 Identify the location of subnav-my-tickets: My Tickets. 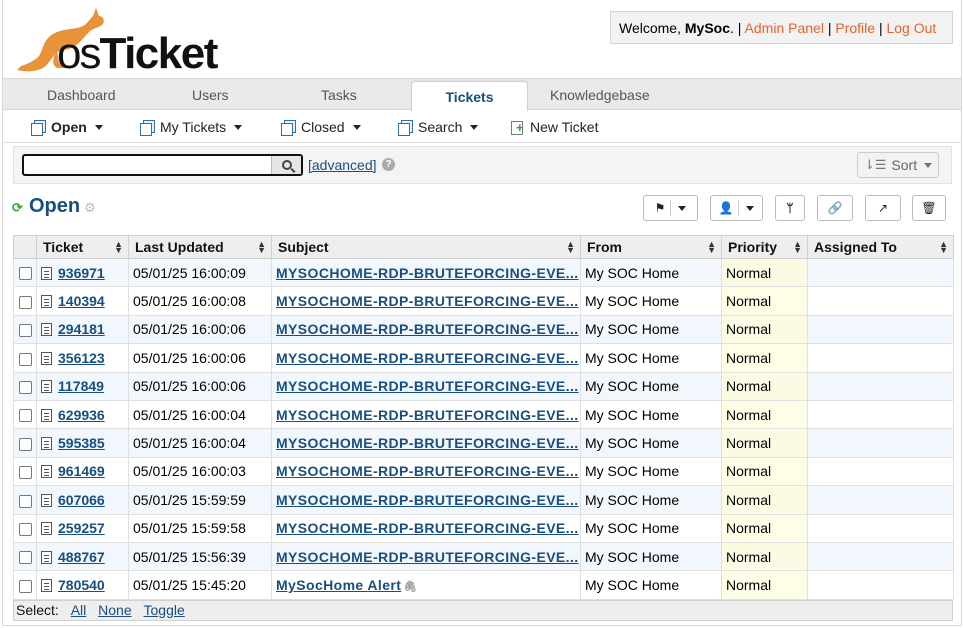
(191, 127).